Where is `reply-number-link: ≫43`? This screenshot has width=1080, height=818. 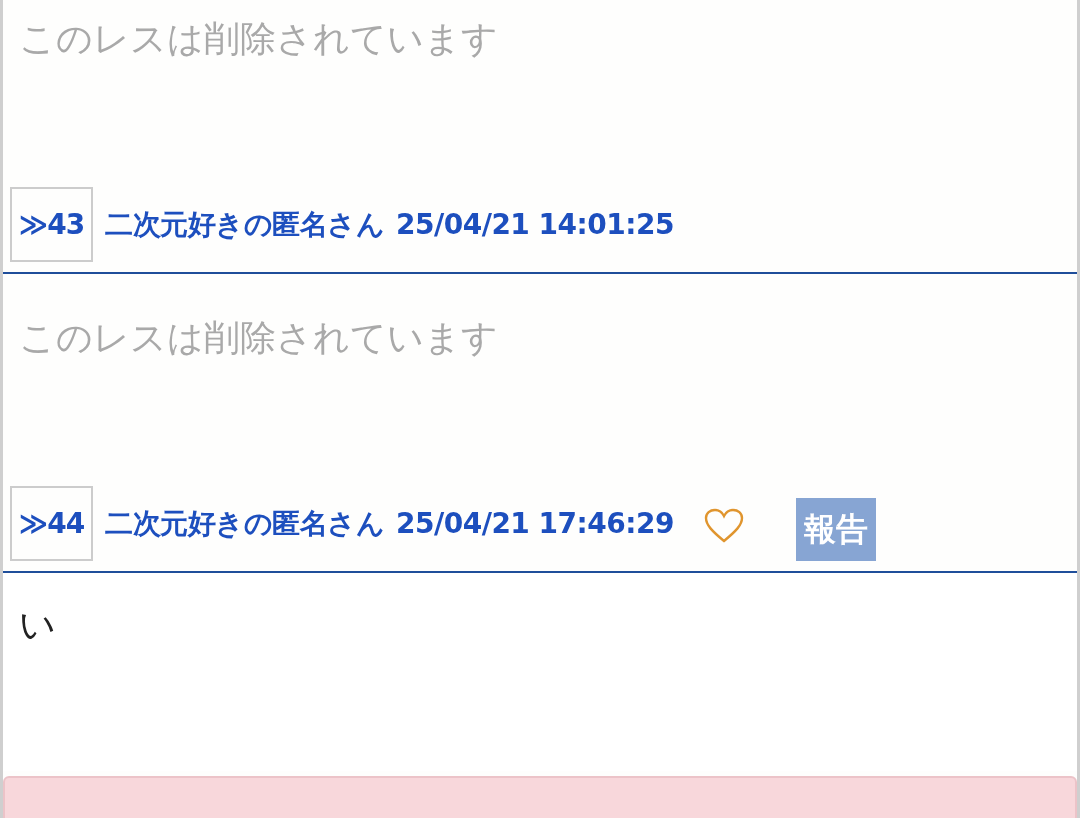
reply-number-link: ≫43 is located at coordinates (51, 224).